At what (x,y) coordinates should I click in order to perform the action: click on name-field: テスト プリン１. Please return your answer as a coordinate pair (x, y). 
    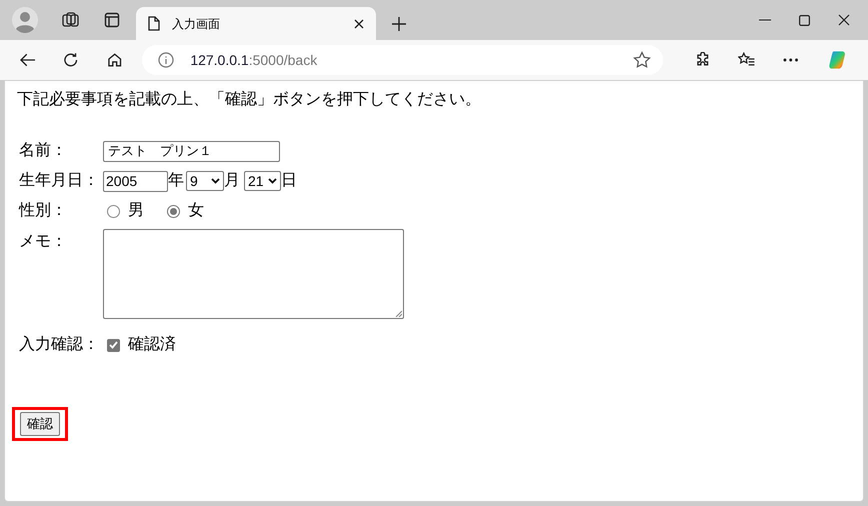
    Looking at the image, I should click on (191, 151).